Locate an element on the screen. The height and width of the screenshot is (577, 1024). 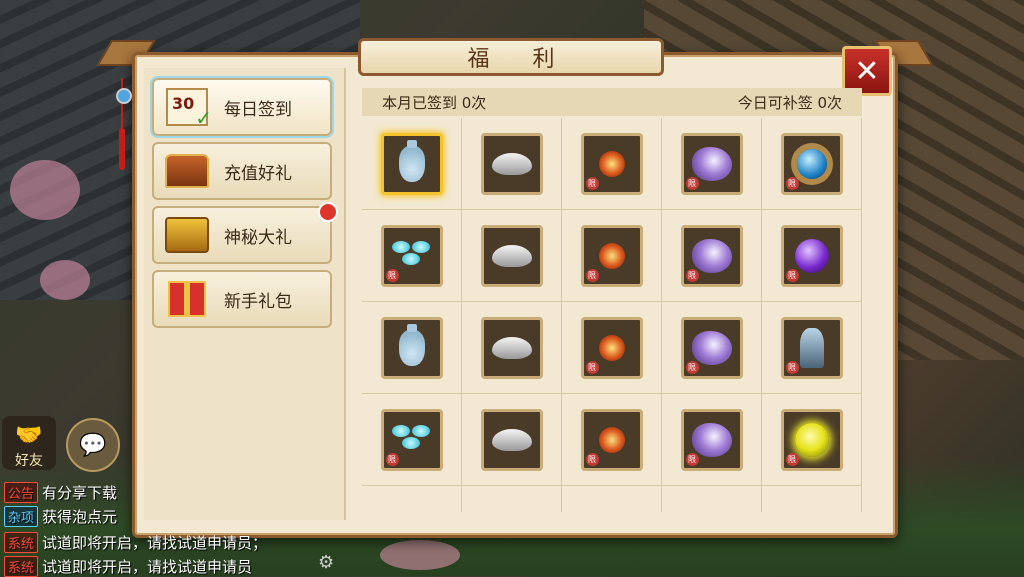
monthly-signin-count: 本月已签到 0次 is located at coordinates (434, 102).